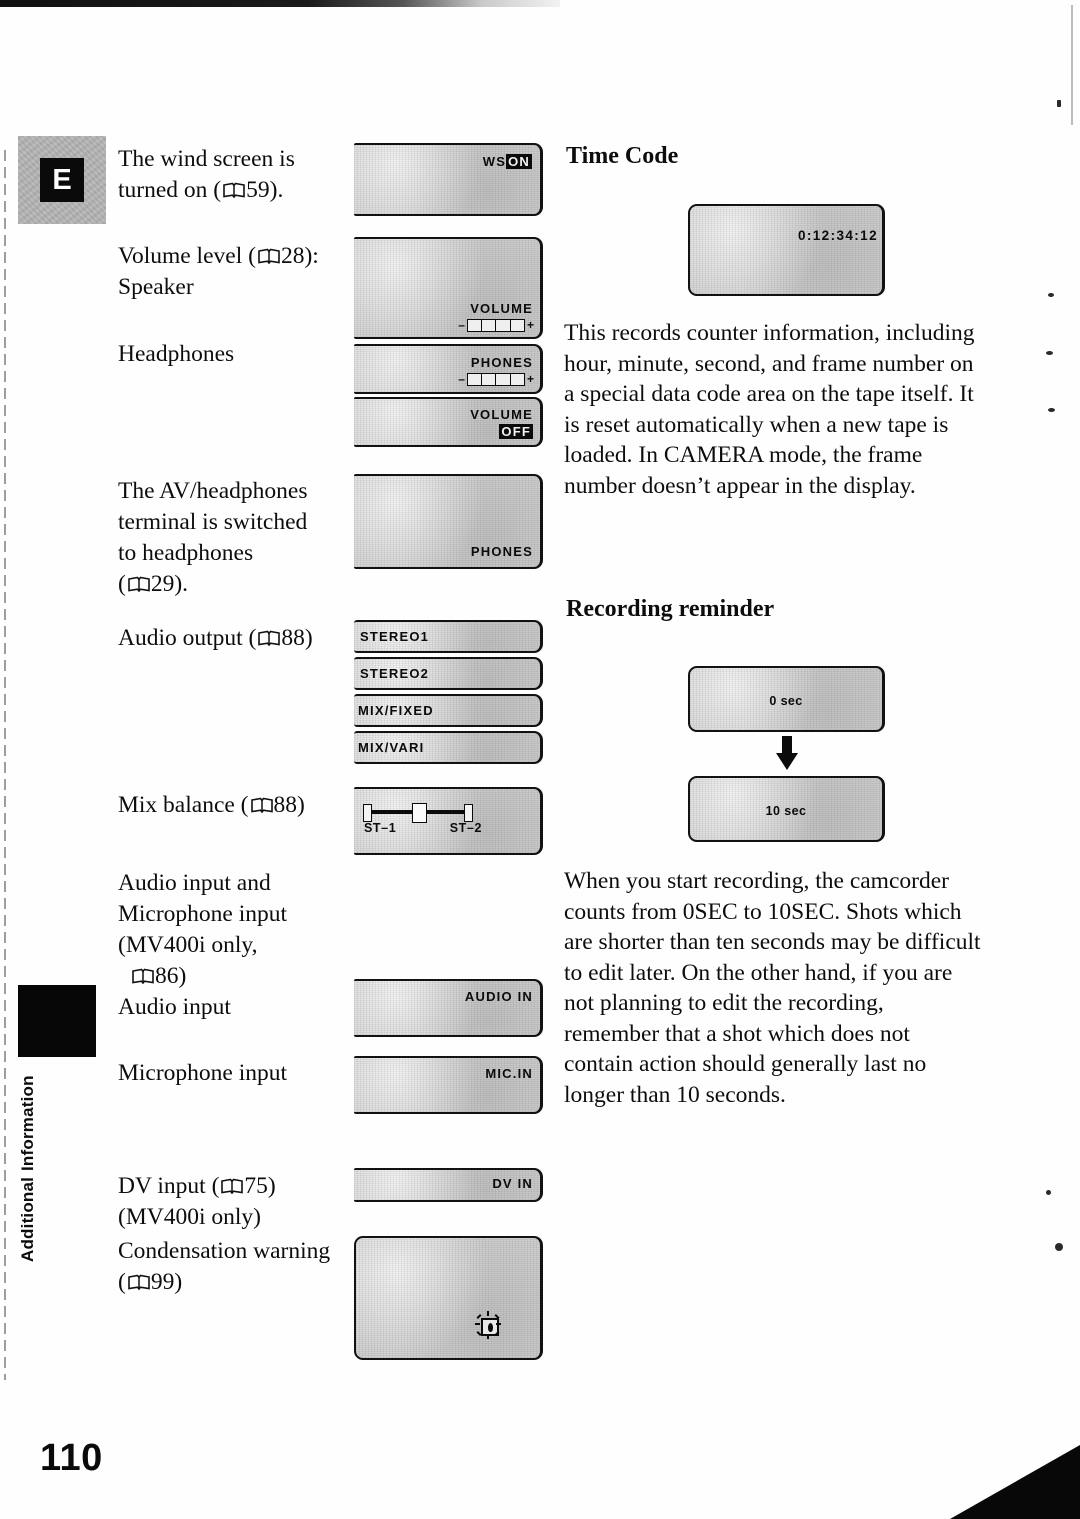 This screenshot has height=1519, width=1080. What do you see at coordinates (188, 945) in the screenshot?
I see `entry-label-line: (MV400i only,` at bounding box center [188, 945].